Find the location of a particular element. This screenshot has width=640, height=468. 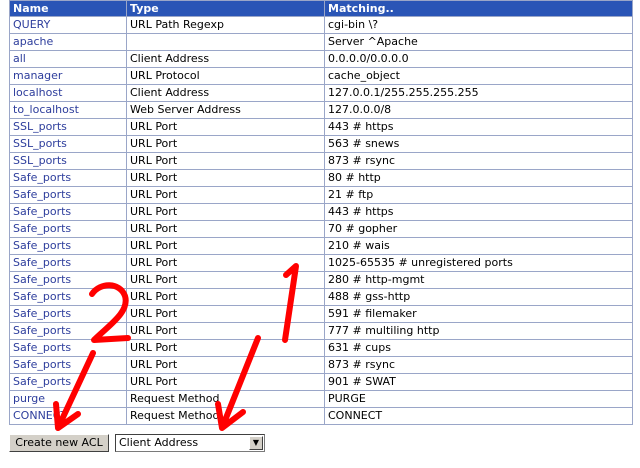

acl-name-link: apache is located at coordinates (68, 42).